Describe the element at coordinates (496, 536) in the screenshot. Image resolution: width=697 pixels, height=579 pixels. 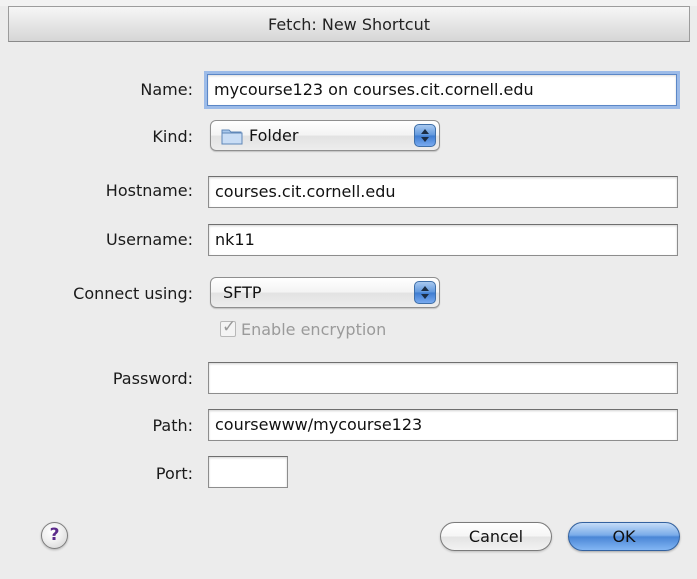
I see `cancel-button: Cancel` at that location.